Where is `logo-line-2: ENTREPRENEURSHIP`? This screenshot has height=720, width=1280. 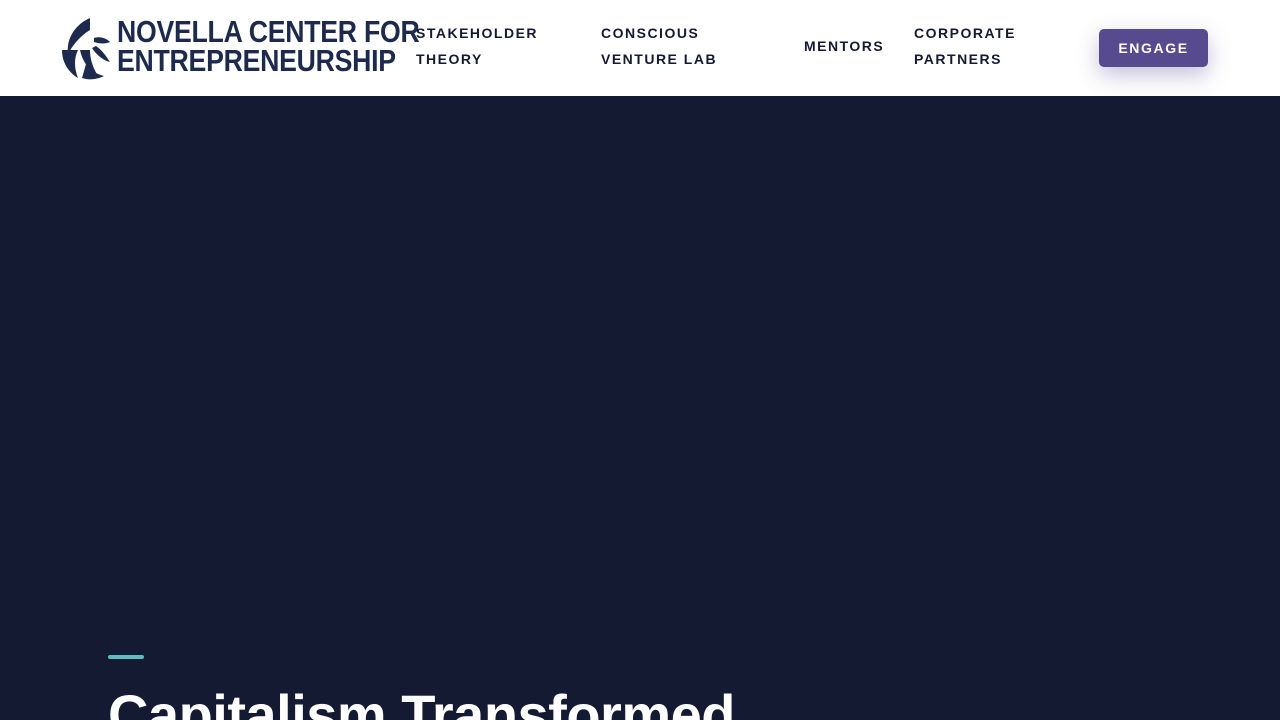
logo-line-2: ENTREPRENEURSHIP is located at coordinates (256, 60).